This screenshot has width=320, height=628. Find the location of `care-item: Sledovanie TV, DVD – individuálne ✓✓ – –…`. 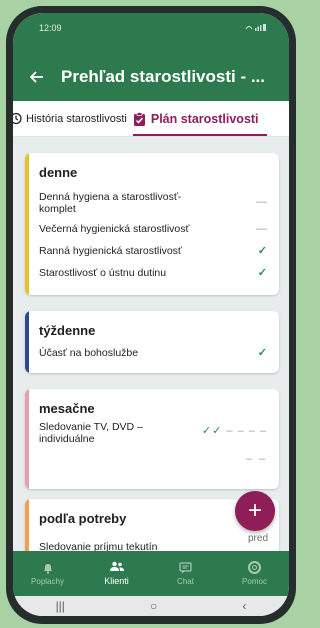

care-item: Sledovanie TV, DVD – individuálne ✓✓ – –… is located at coordinates (154, 446).